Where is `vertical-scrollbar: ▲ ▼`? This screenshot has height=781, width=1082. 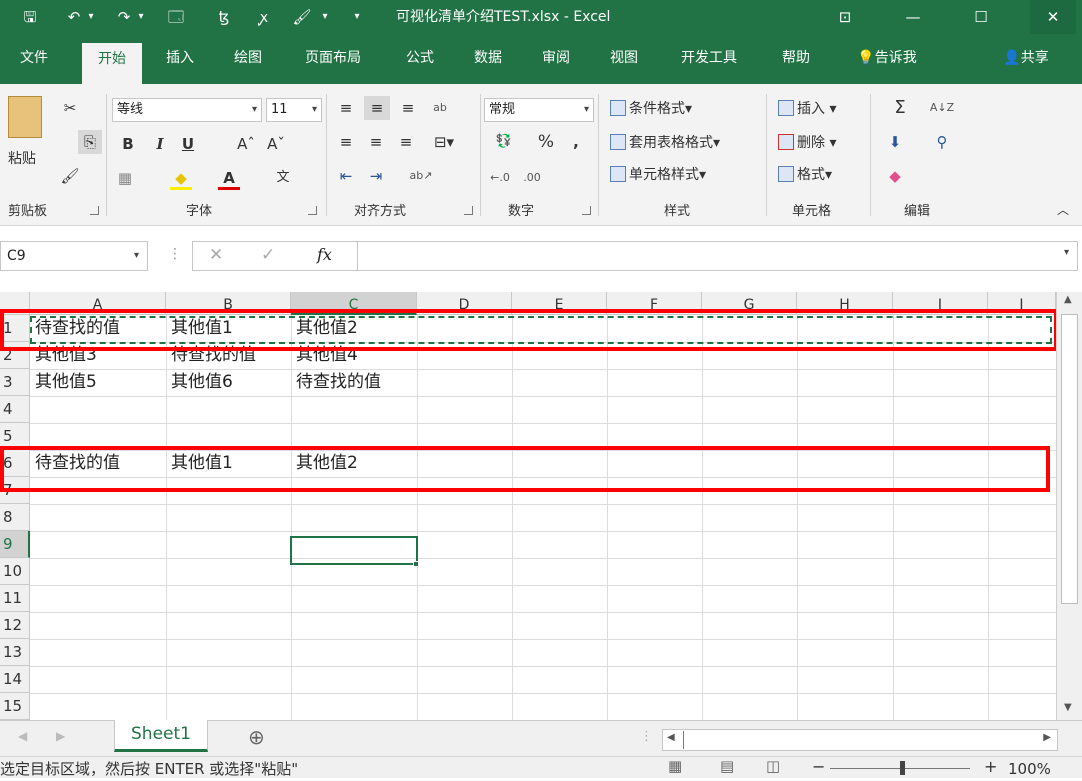 vertical-scrollbar: ▲ ▼ is located at coordinates (1069, 506).